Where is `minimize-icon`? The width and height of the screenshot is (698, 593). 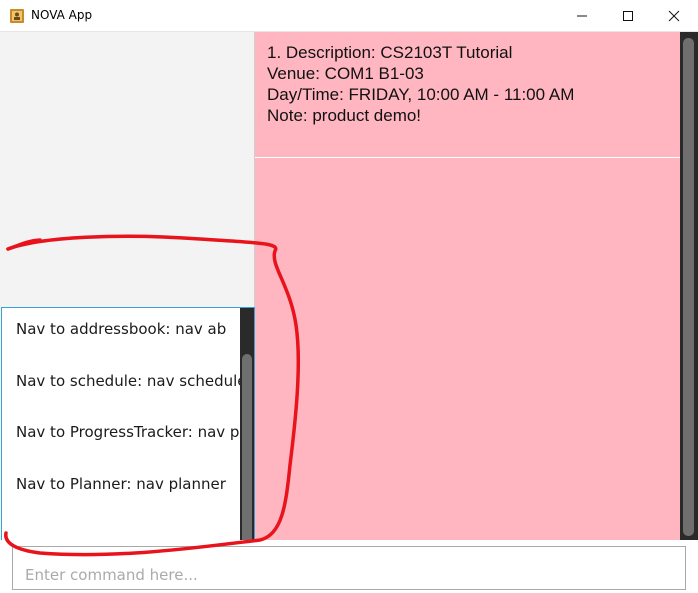
minimize-icon is located at coordinates (582, 15).